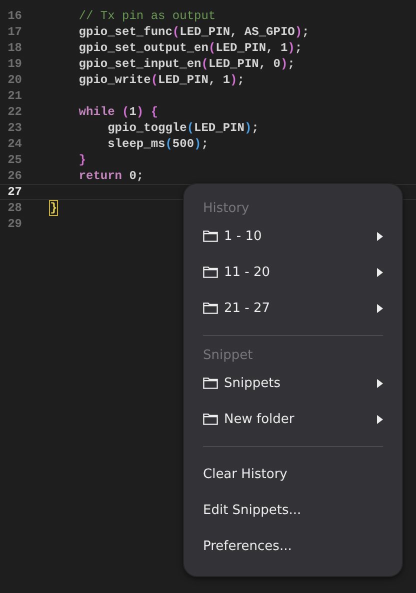 Image resolution: width=416 pixels, height=593 pixels. Describe the element at coordinates (293, 236) in the screenshot. I see `submenu-item: 1 - 10` at that location.